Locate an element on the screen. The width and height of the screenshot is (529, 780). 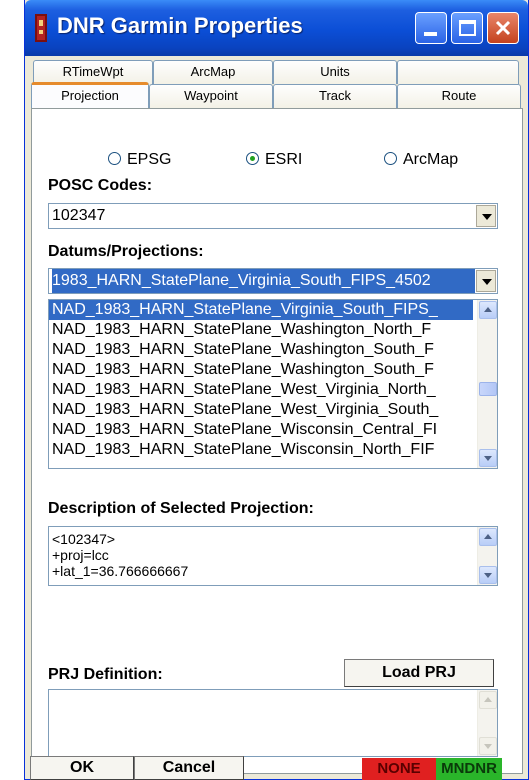
tab-projection: Projection is located at coordinates (90, 95).